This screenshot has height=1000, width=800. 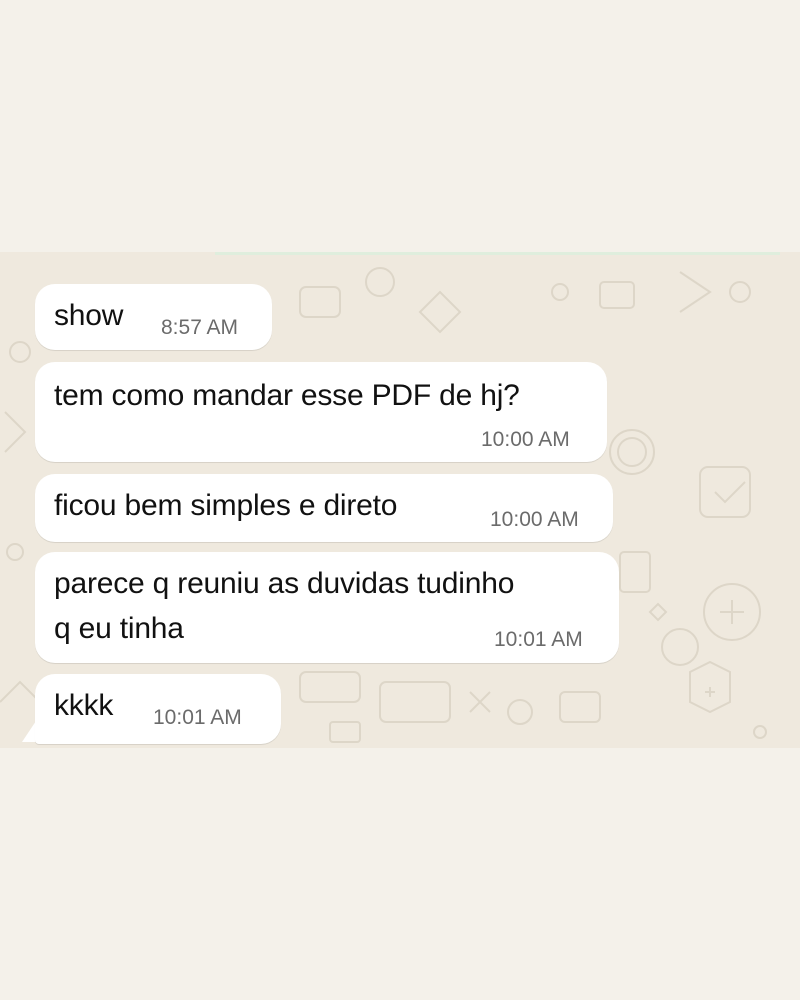 What do you see at coordinates (119, 628) in the screenshot?
I see `message-text-line-2: q eu tinha` at bounding box center [119, 628].